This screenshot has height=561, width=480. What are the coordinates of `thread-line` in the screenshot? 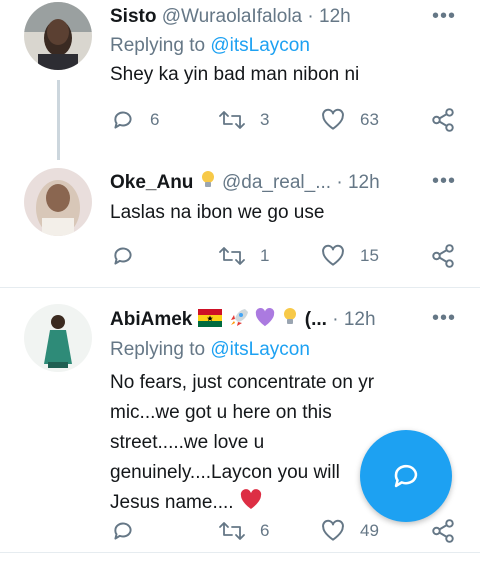 It's located at (58, 120).